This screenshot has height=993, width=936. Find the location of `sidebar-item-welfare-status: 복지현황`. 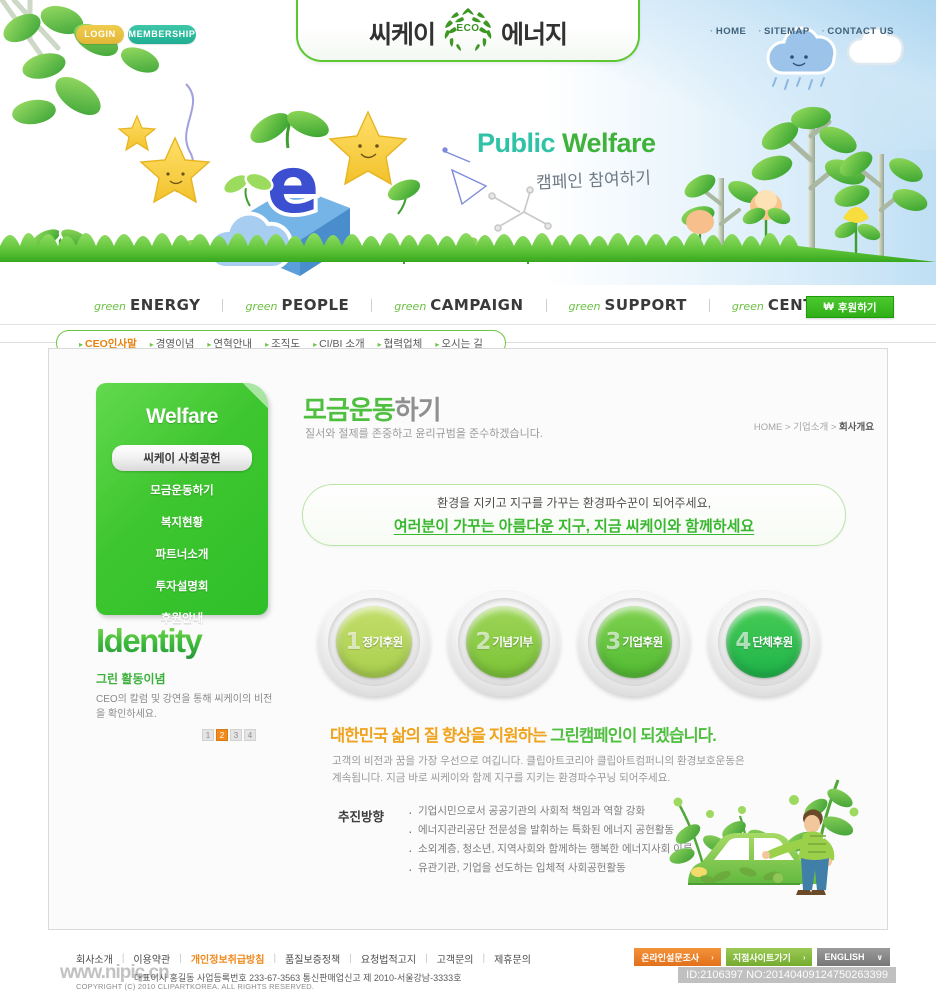

sidebar-item-welfare-status: 복지현황 is located at coordinates (182, 522).